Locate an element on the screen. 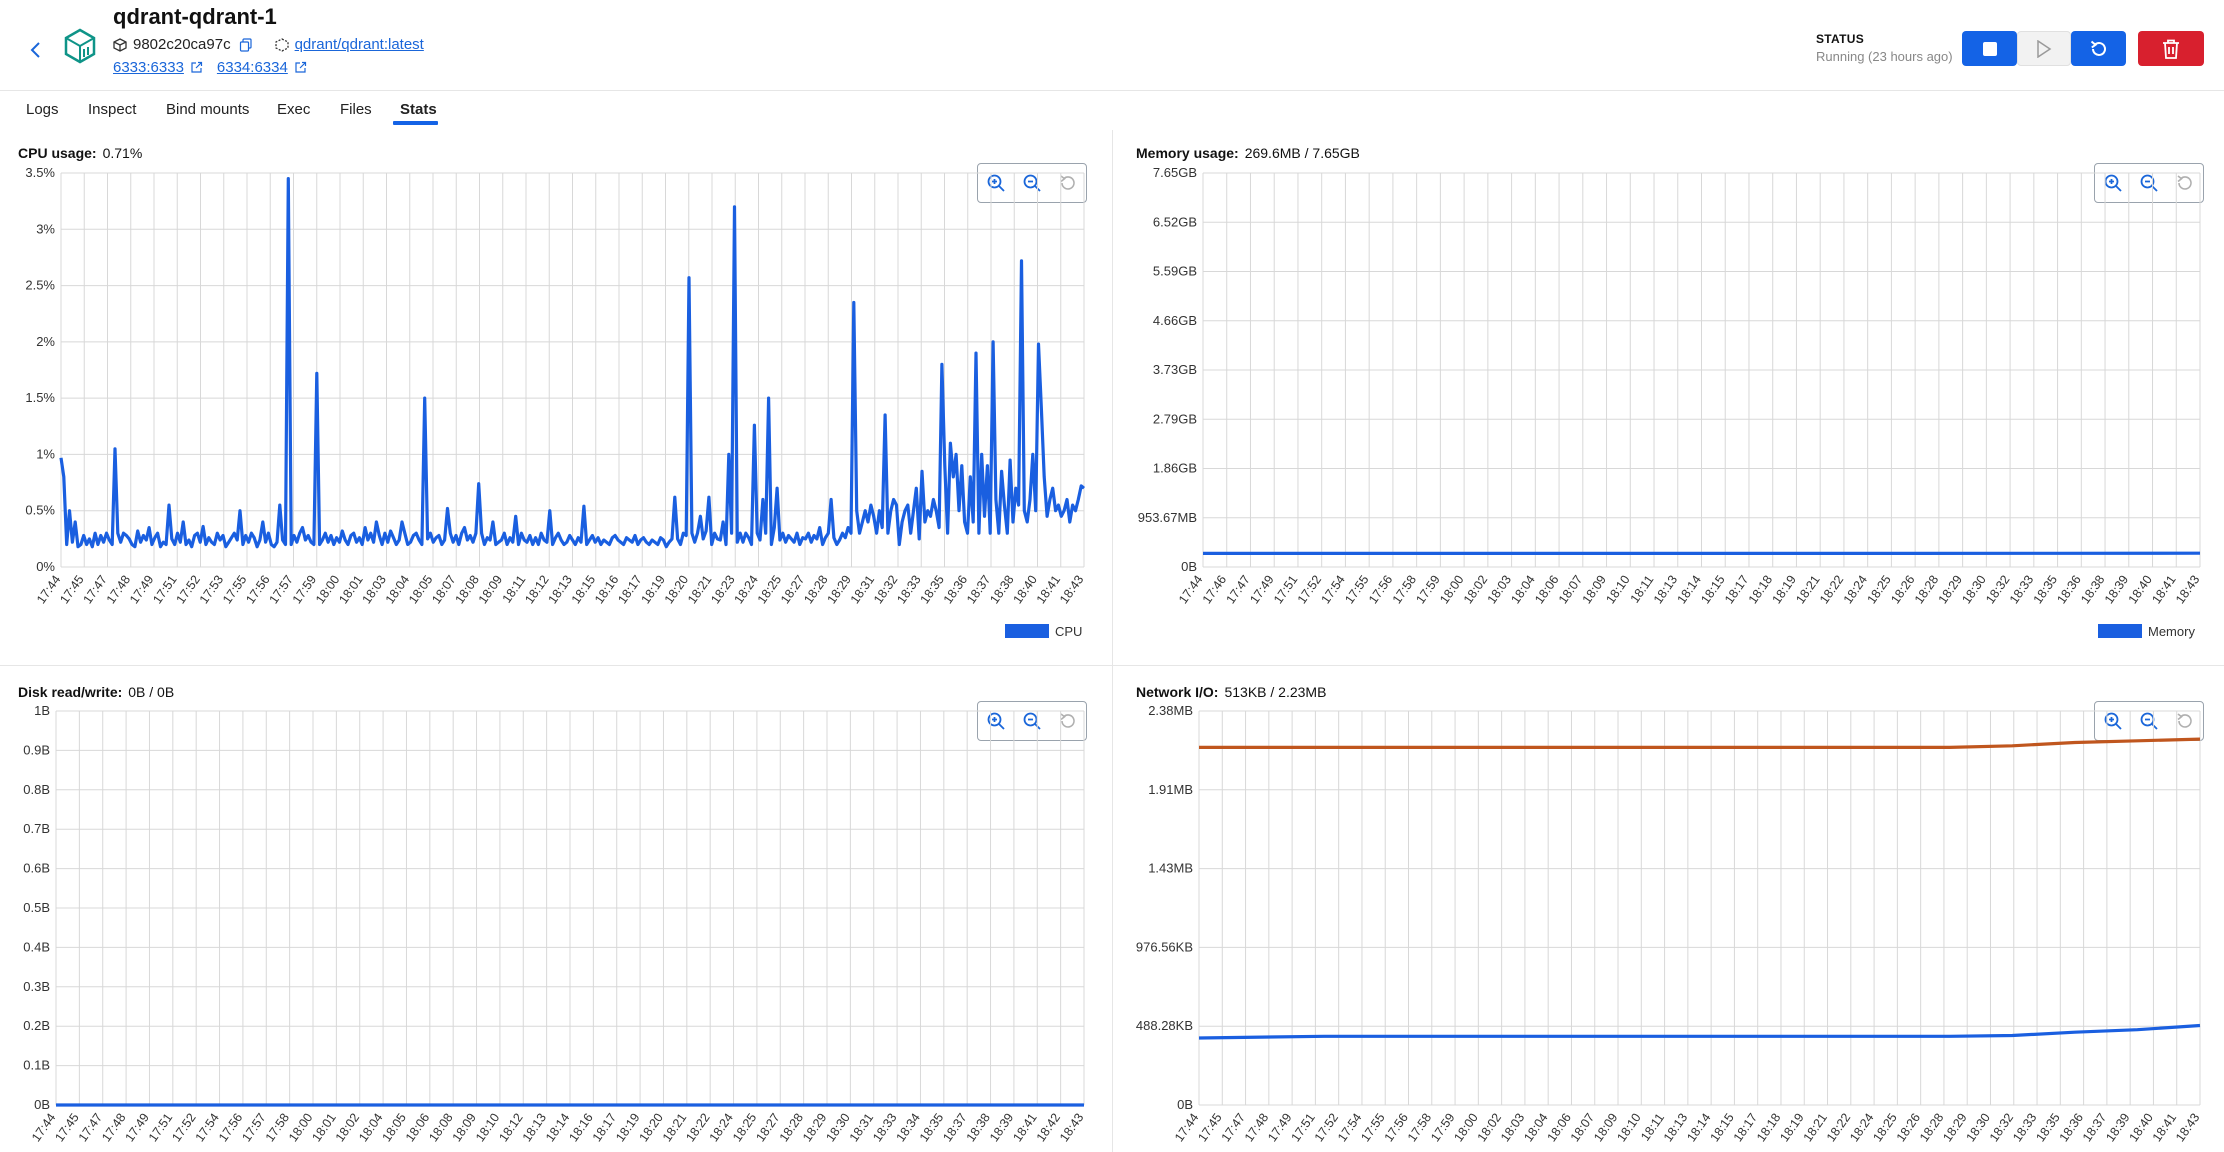  disk-x-tick: 18:41 is located at coordinates (1024, 1128).